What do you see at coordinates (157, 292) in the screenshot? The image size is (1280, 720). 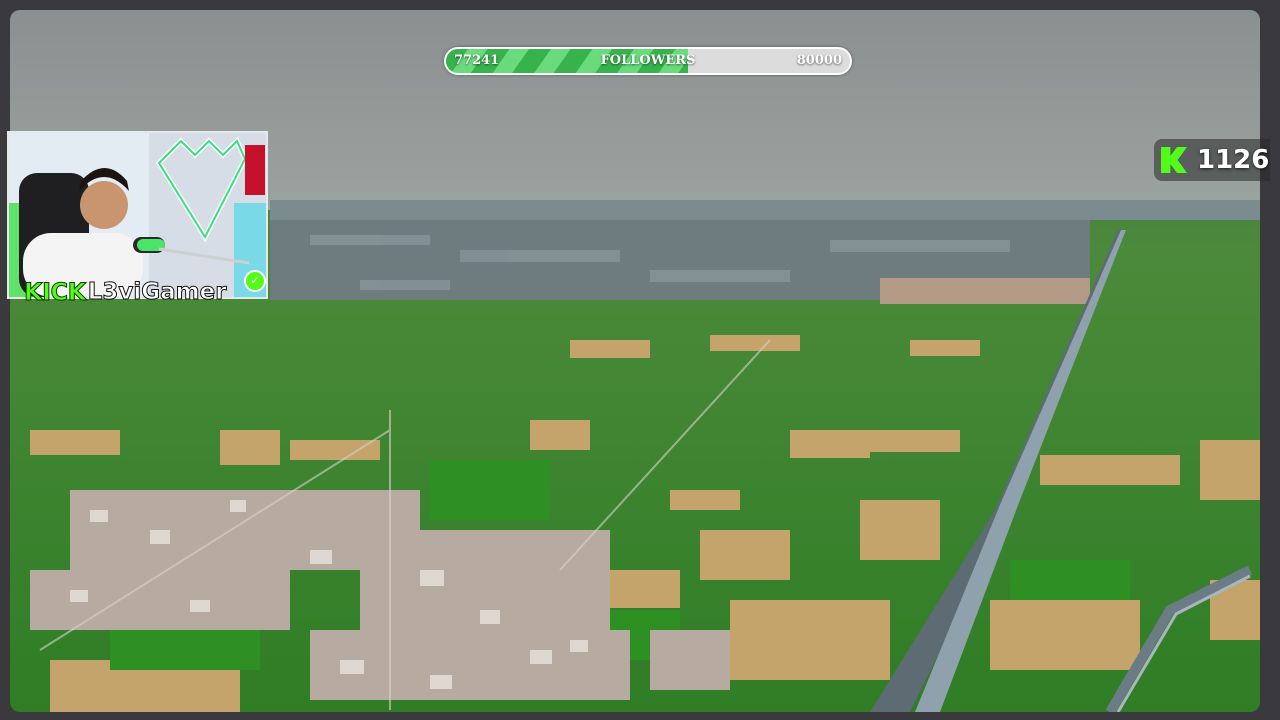 I see `streamer-name: L3viGamer` at bounding box center [157, 292].